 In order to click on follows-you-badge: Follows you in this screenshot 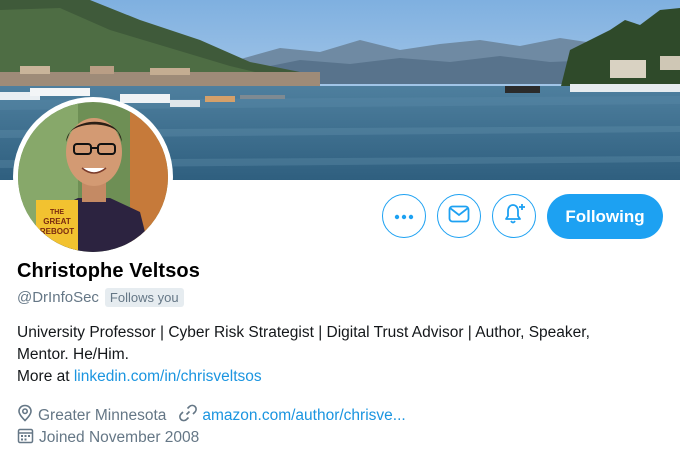, I will do `click(144, 297)`.